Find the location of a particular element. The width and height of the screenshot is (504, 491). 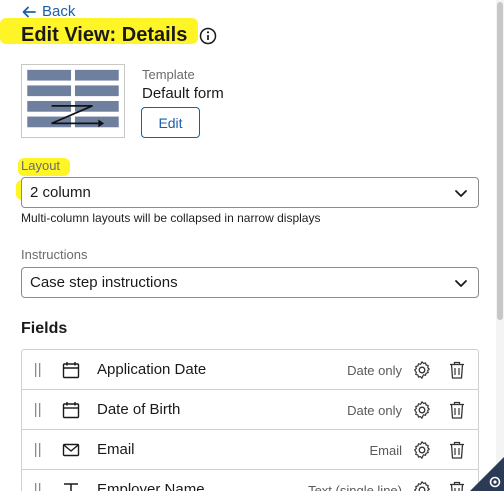

info-icon is located at coordinates (208, 36).